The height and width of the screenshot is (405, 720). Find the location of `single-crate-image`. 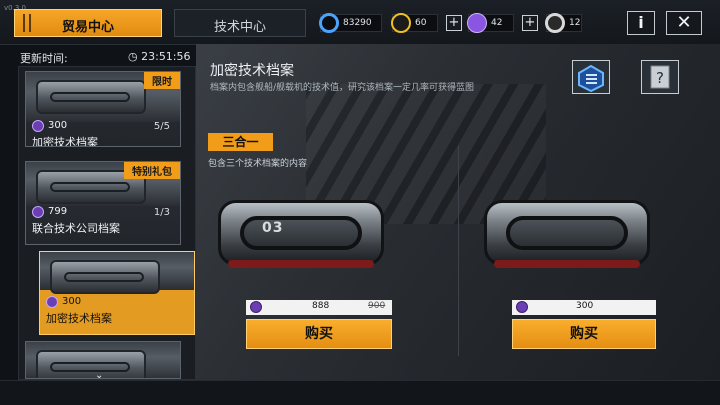

single-crate-image is located at coordinates (567, 231).